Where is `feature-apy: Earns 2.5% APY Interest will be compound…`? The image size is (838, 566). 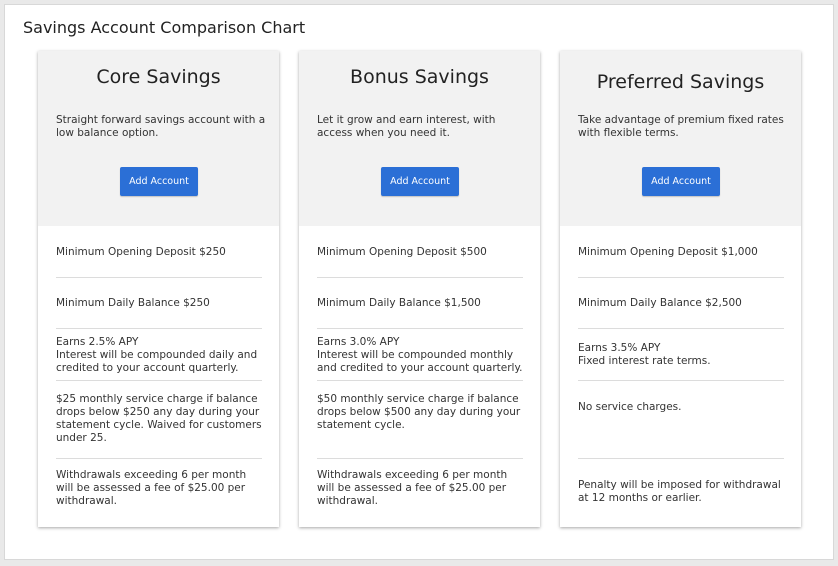
feature-apy: Earns 2.5% APY Interest will be compound… is located at coordinates (157, 355).